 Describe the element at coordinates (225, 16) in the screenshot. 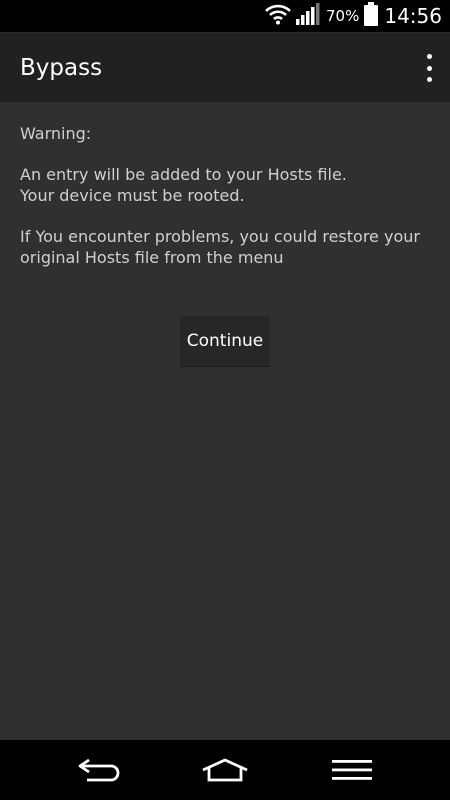

I see `status-bar: 70% 14:56` at that location.